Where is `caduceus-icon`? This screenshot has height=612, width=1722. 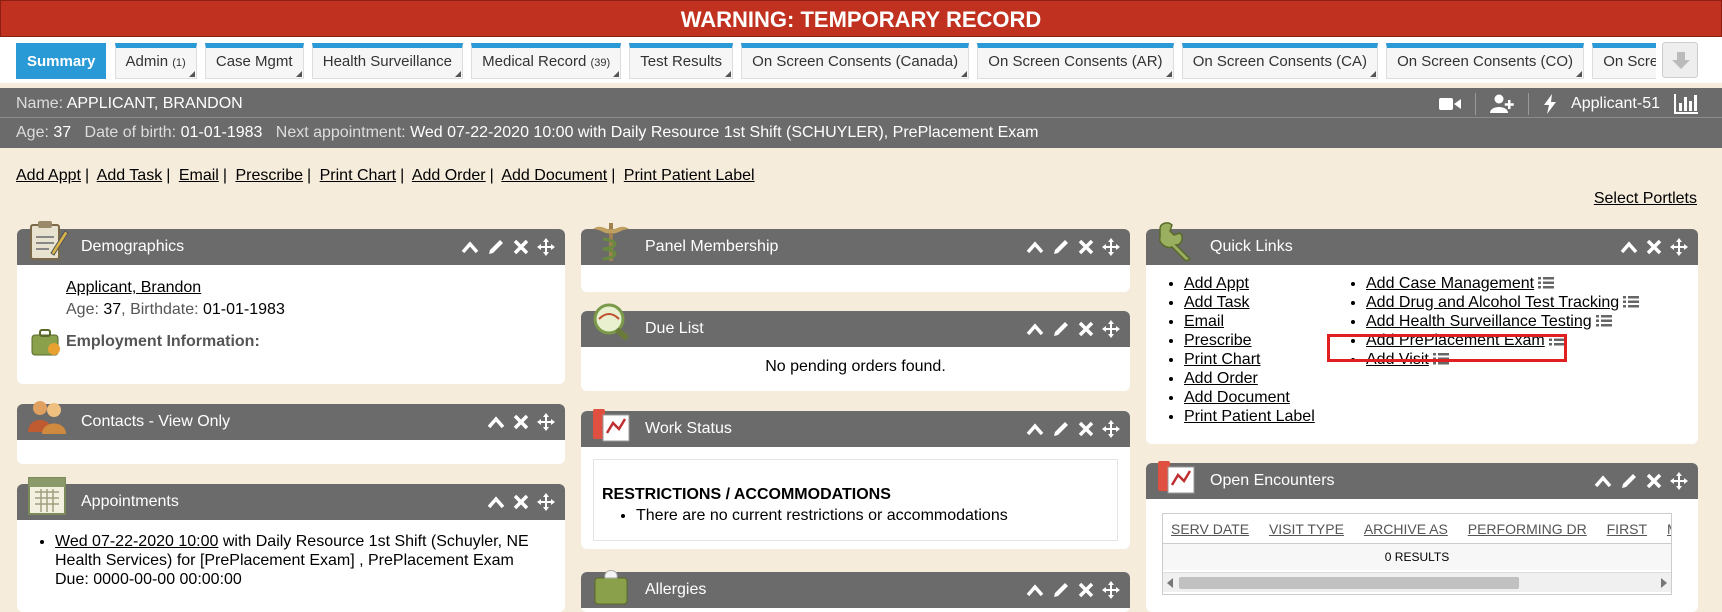
caduceus-icon is located at coordinates (611, 242).